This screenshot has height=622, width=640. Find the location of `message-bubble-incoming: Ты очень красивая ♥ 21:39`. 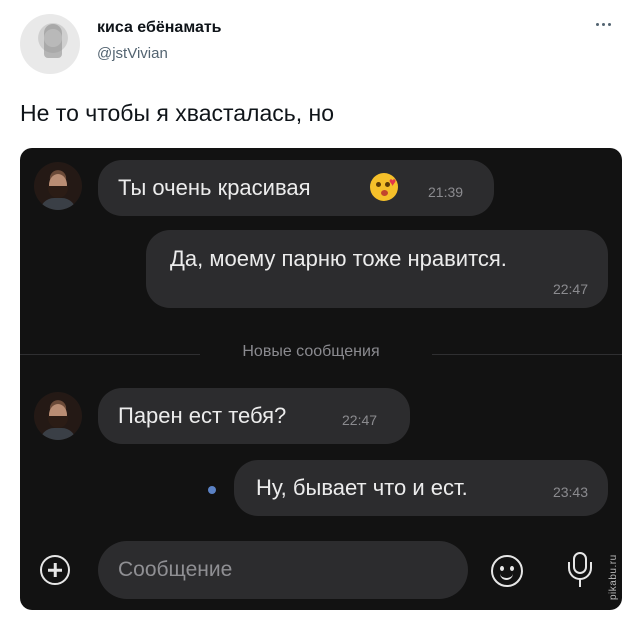

message-bubble-incoming: Ты очень красивая ♥ 21:39 is located at coordinates (296, 188).